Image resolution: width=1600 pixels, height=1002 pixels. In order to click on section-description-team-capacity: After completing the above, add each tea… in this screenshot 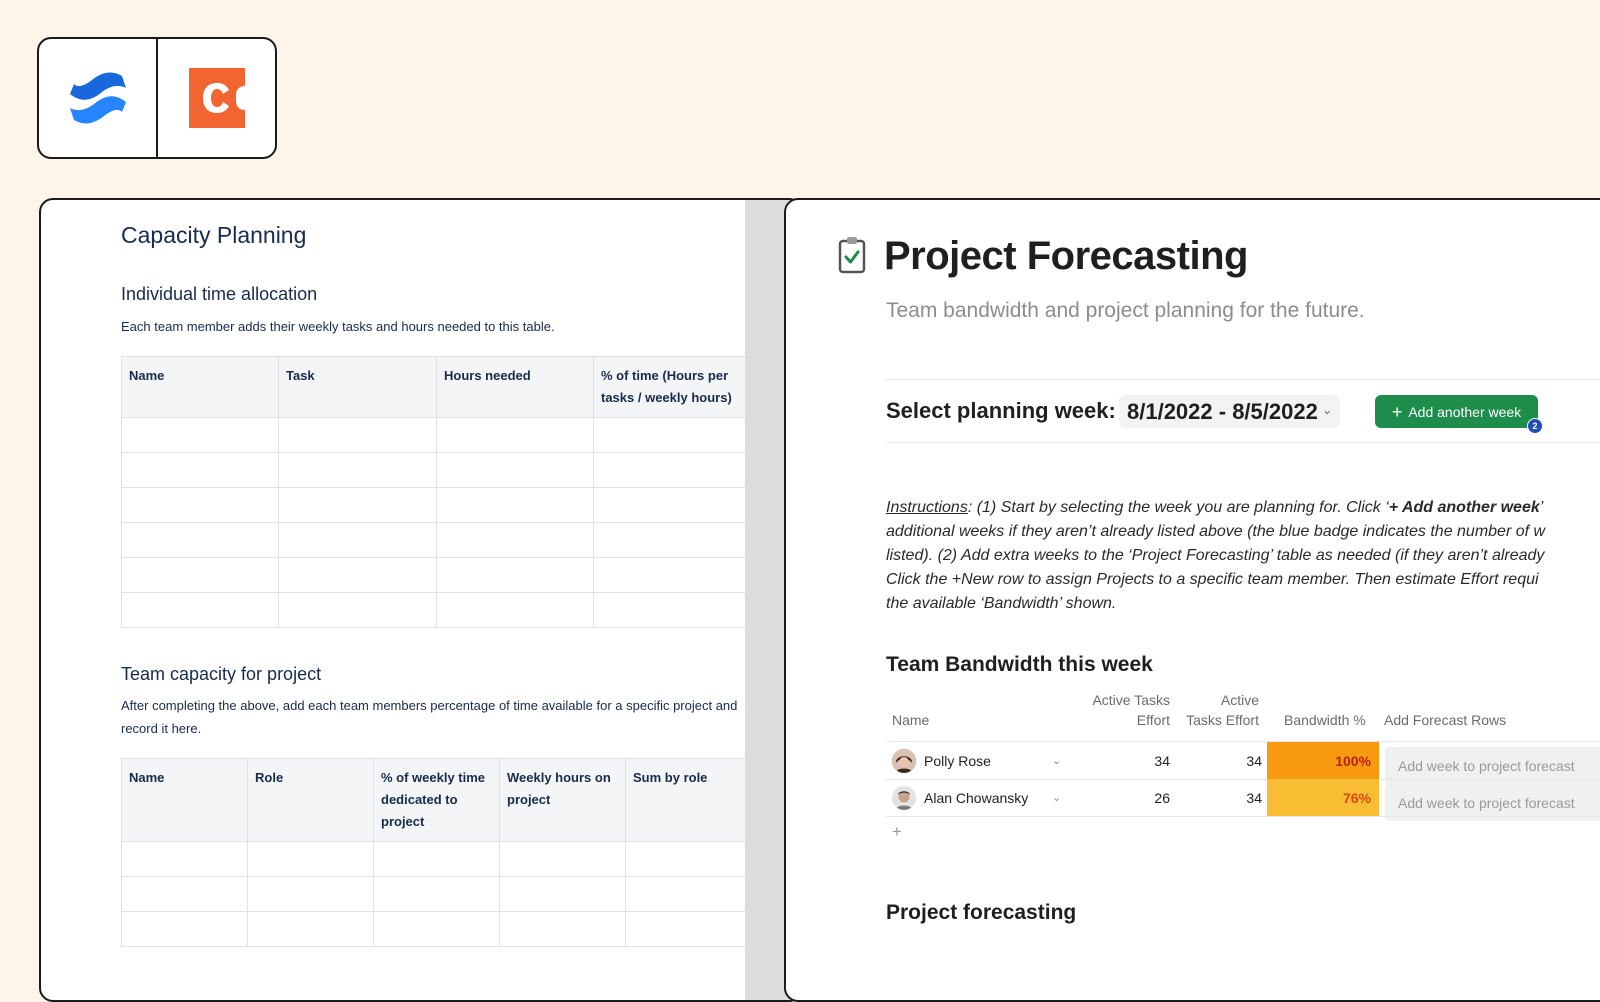, I will do `click(429, 717)`.